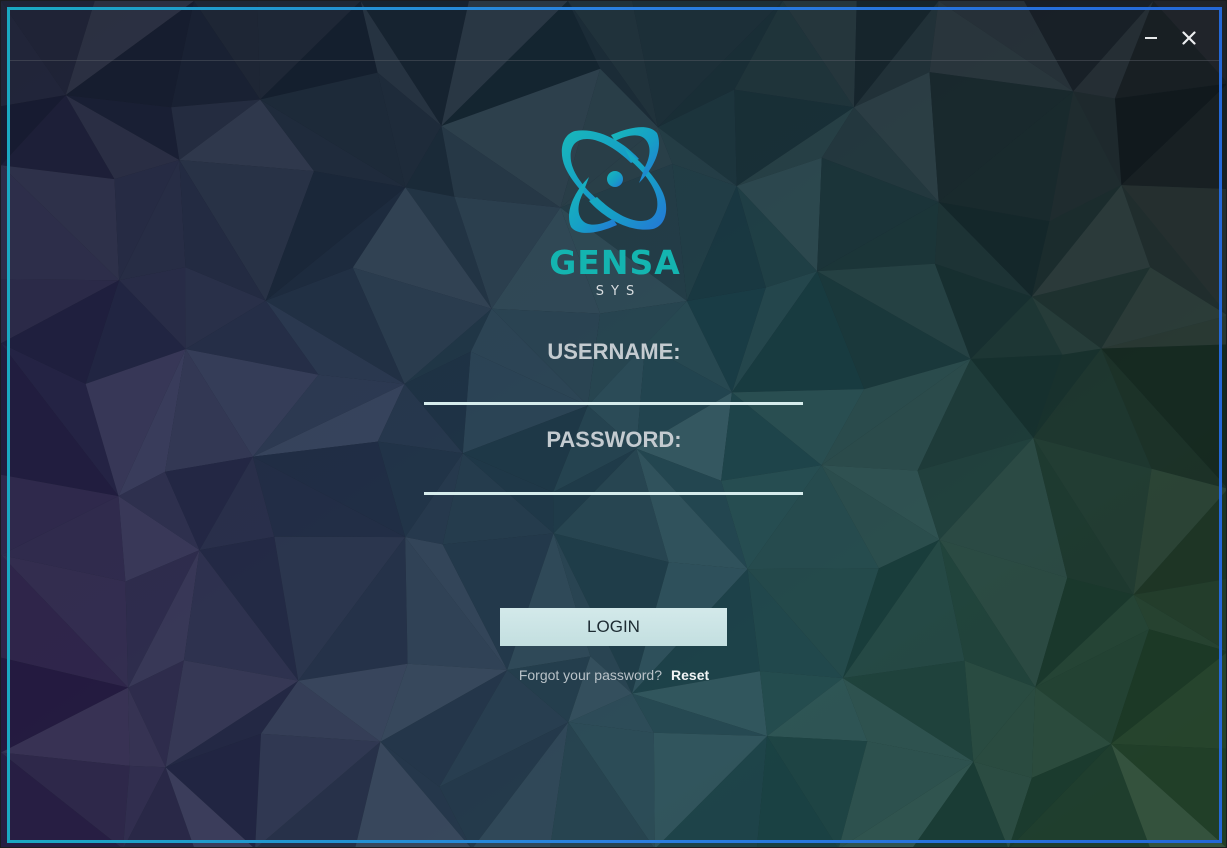  I want to click on close-button, so click(1189, 38).